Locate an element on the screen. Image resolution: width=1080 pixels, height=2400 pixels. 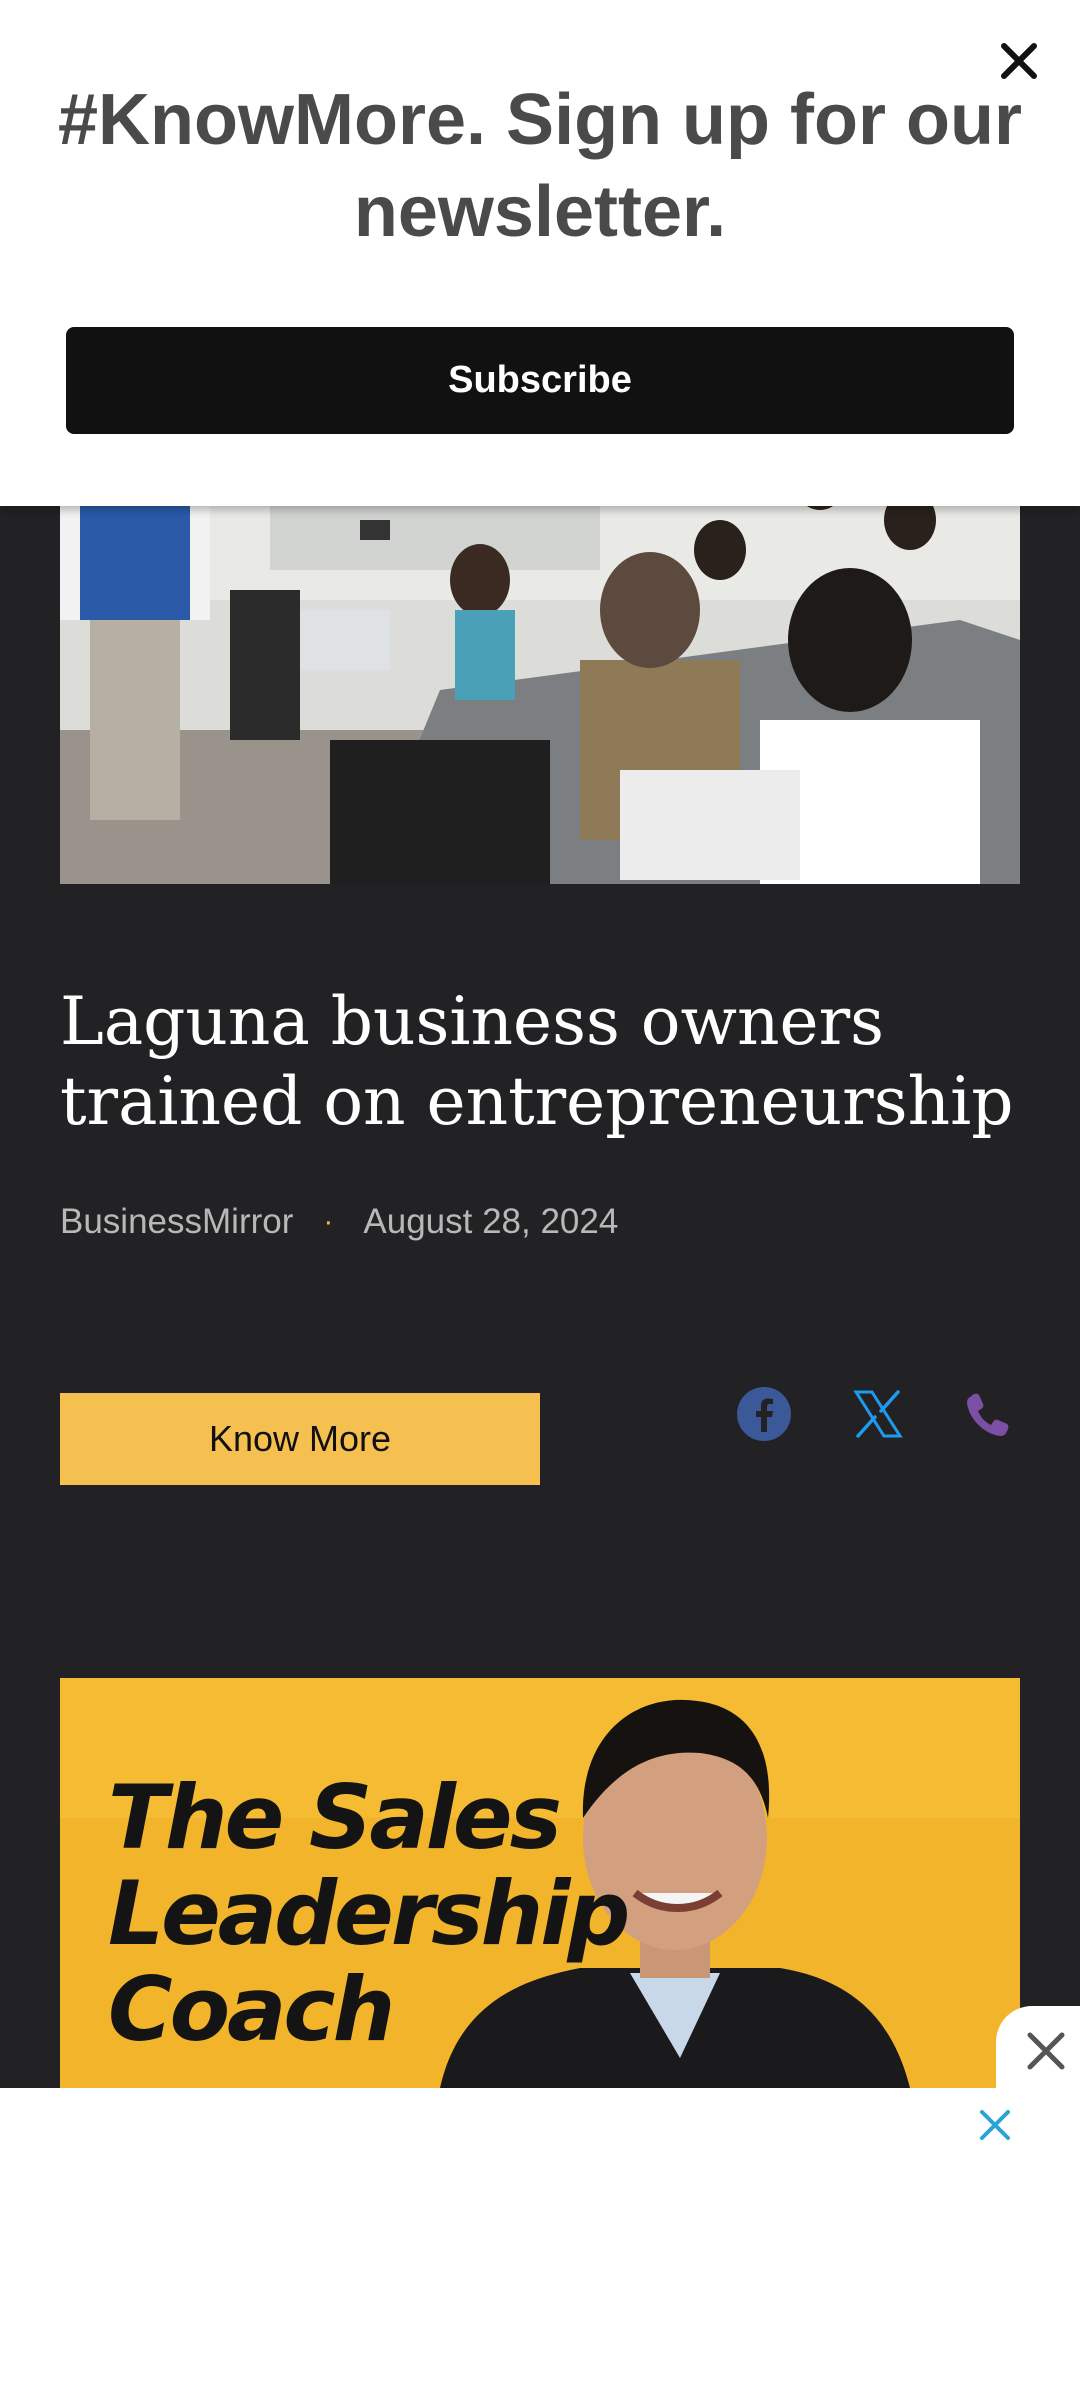
subscribe-button: Subscribe is located at coordinates (540, 380).